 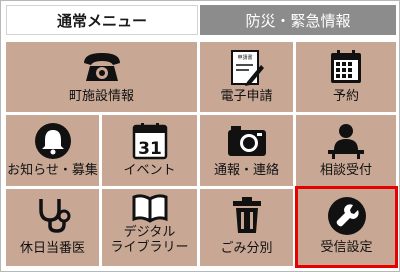 I want to click on tab-disaster-info: 防災・緊急情報, so click(x=298, y=20).